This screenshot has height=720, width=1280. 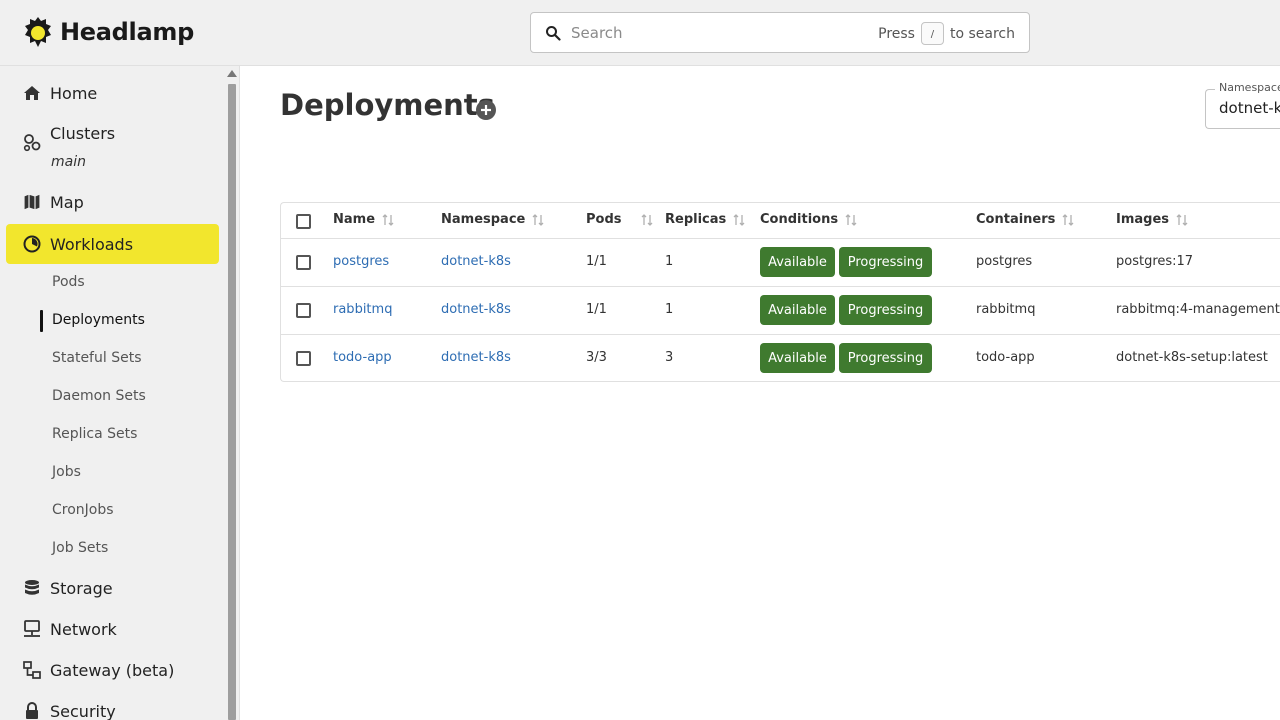 What do you see at coordinates (112, 202) in the screenshot?
I see `sidebar-item-map: Map` at bounding box center [112, 202].